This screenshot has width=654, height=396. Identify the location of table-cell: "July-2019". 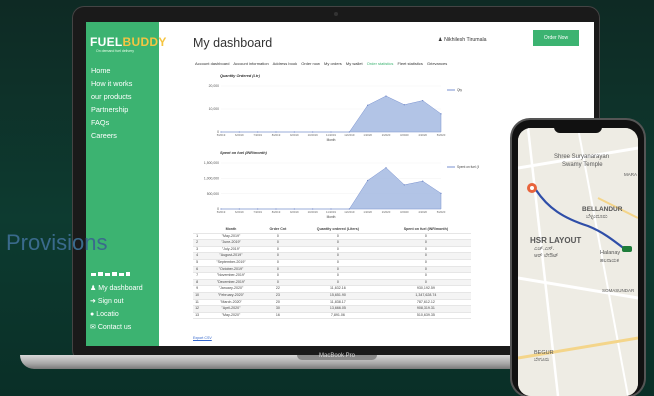
(231, 250).